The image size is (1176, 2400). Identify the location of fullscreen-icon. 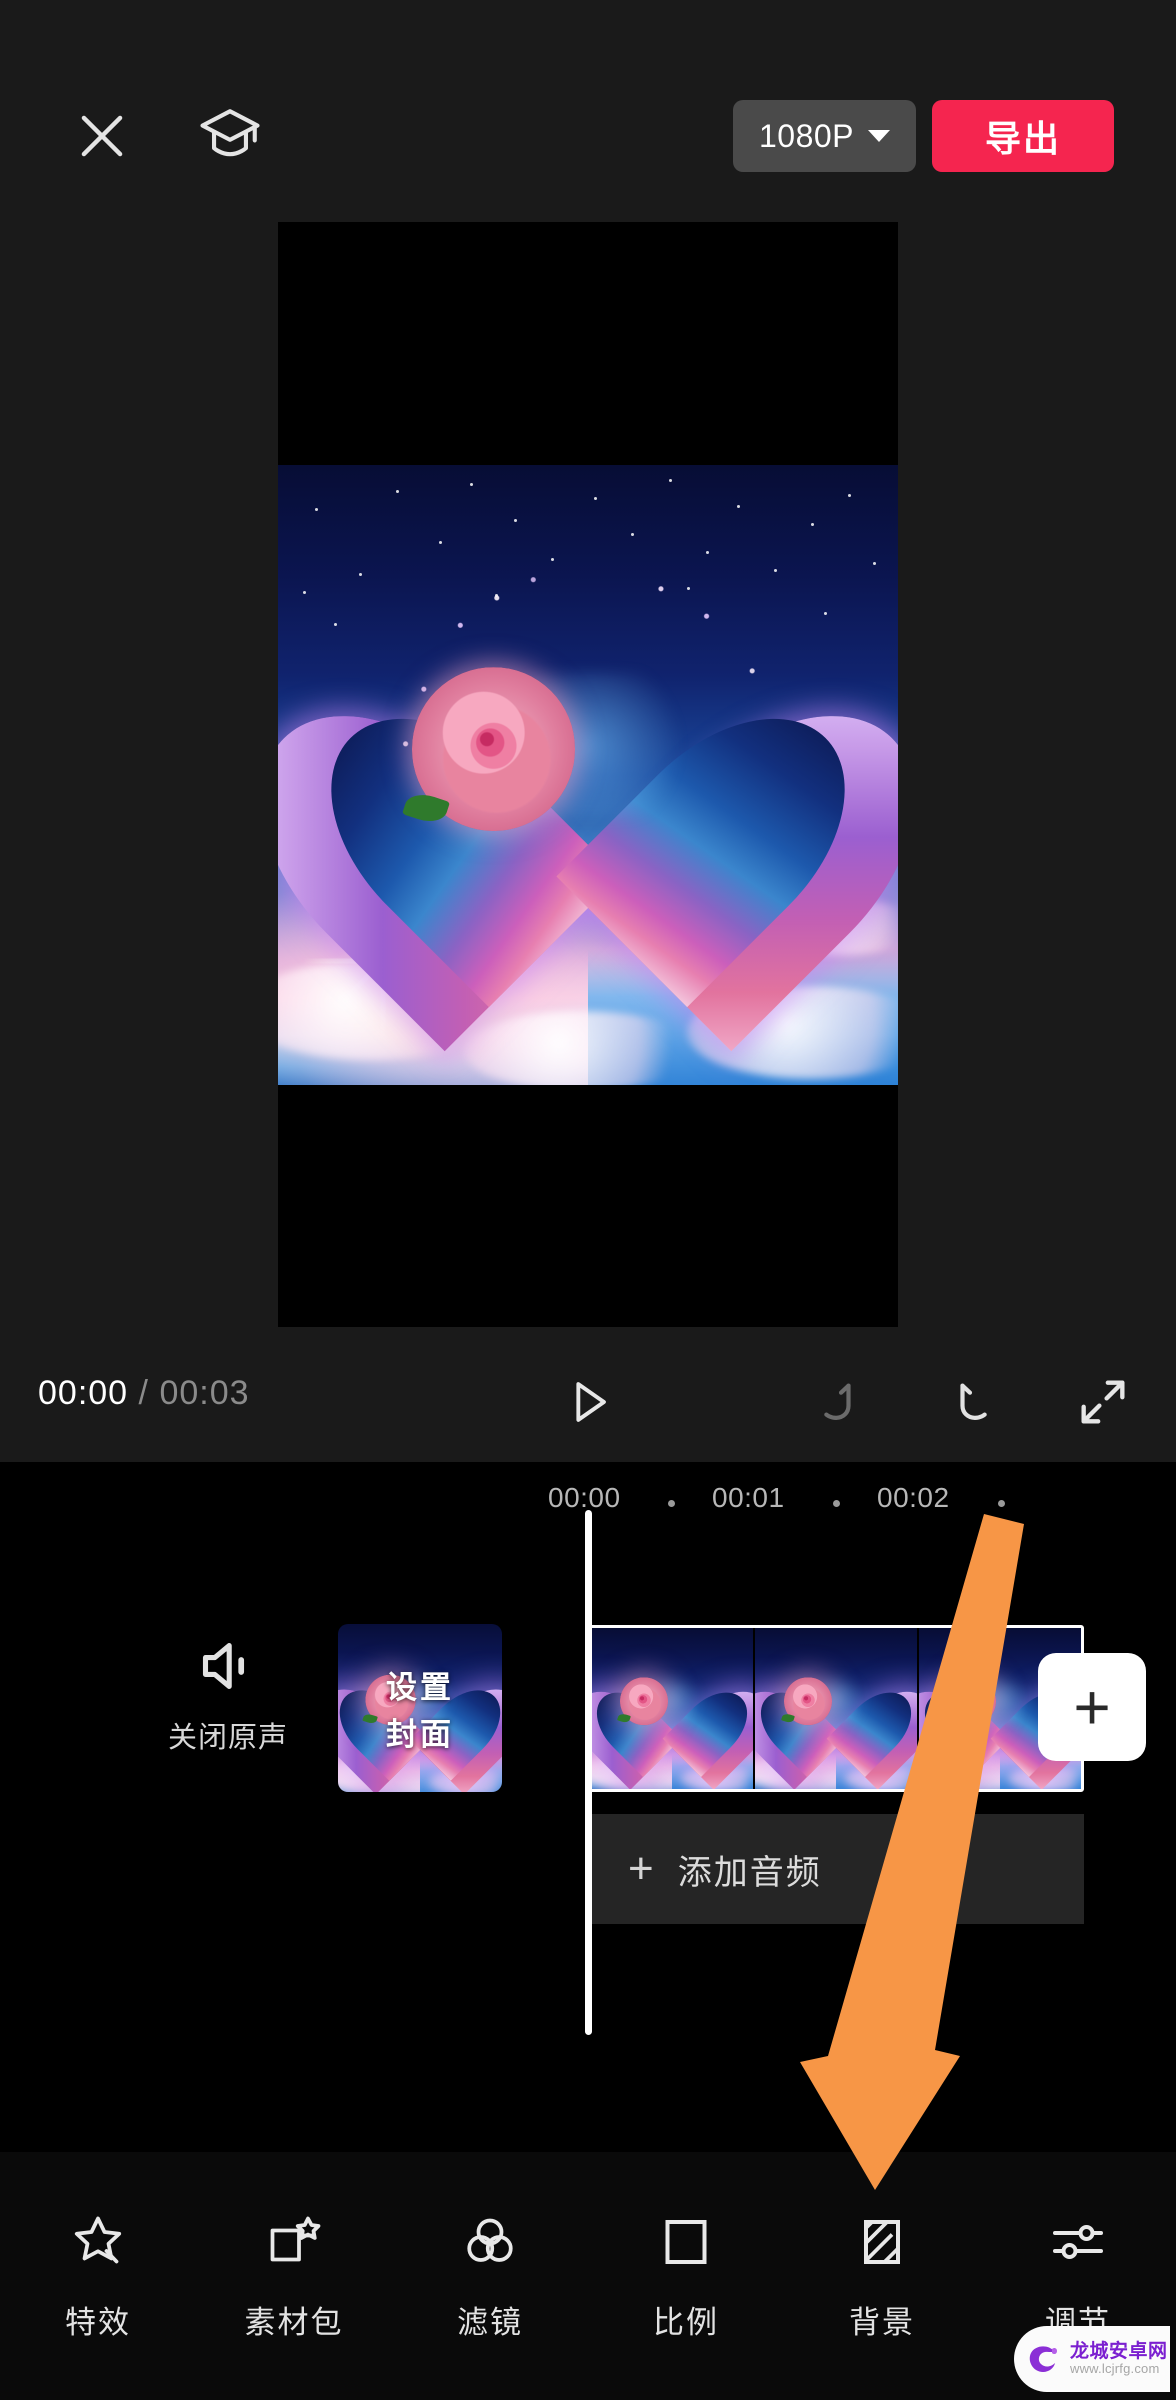
(1103, 1402).